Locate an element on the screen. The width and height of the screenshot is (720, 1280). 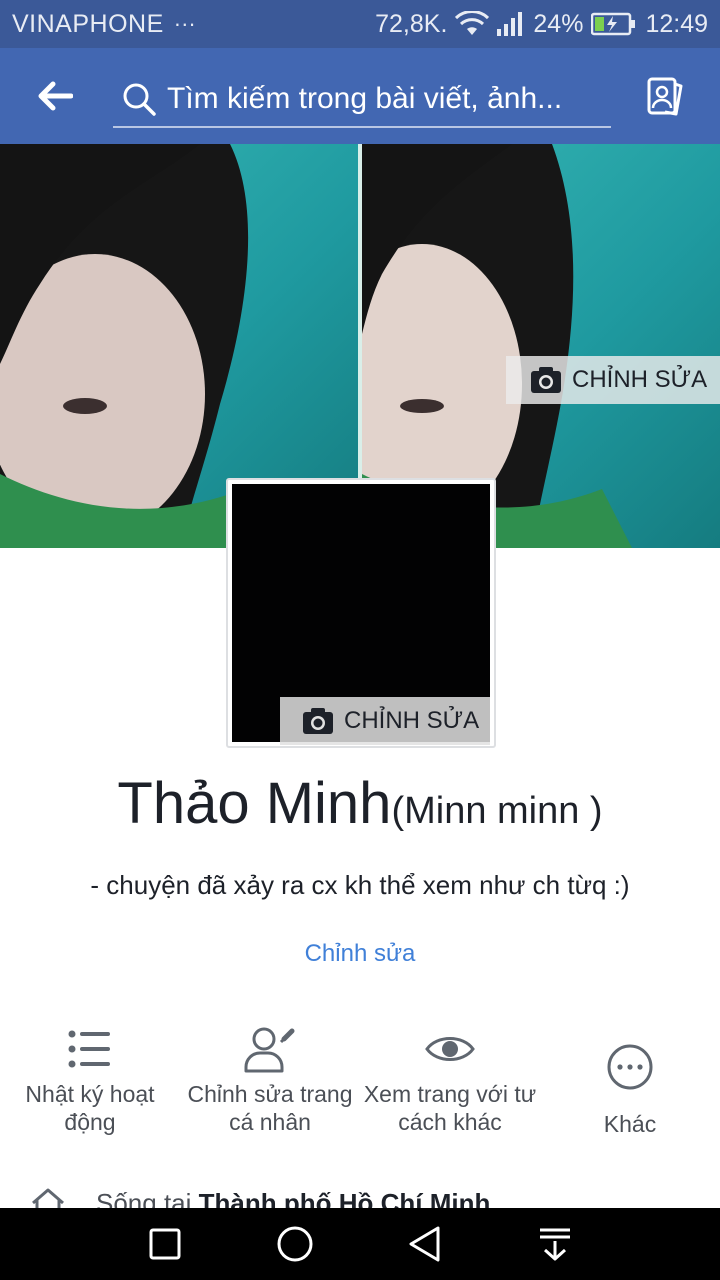
home-nav-button is located at coordinates (295, 1244).